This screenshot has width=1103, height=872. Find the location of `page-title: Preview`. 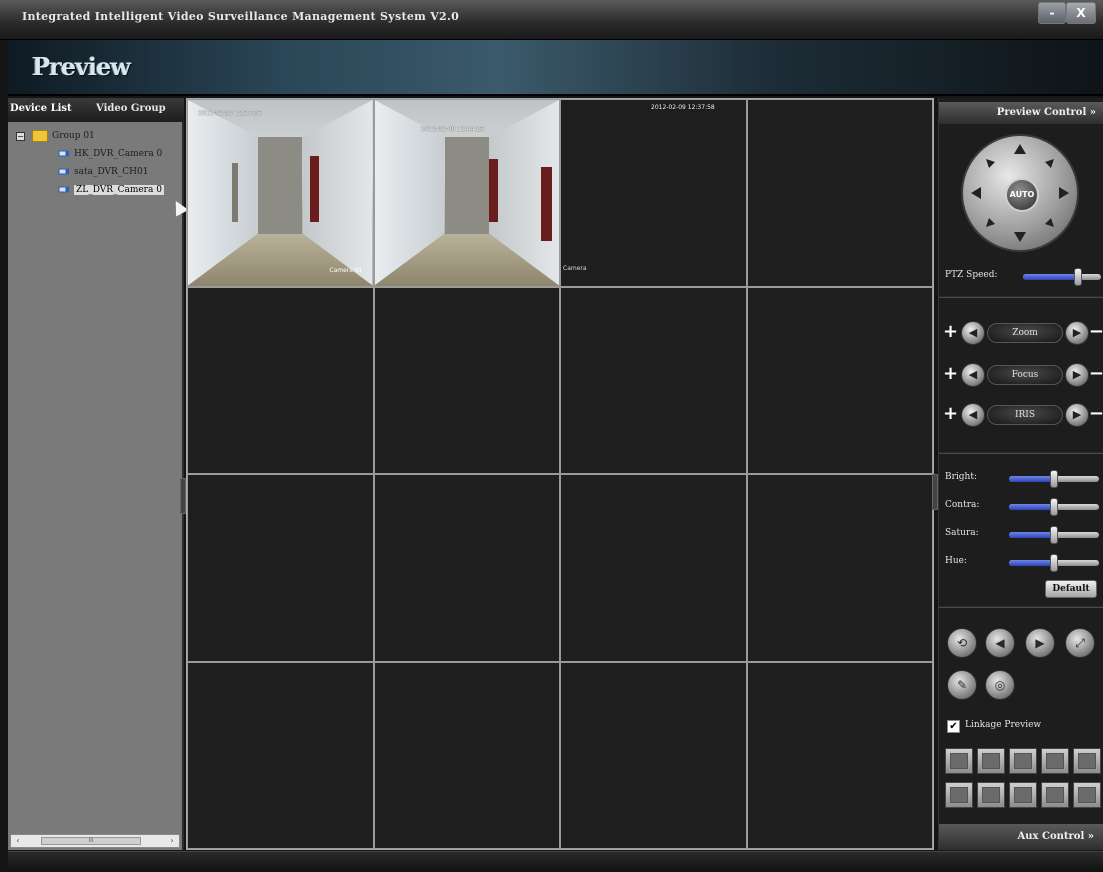

page-title: Preview is located at coordinates (81, 66).